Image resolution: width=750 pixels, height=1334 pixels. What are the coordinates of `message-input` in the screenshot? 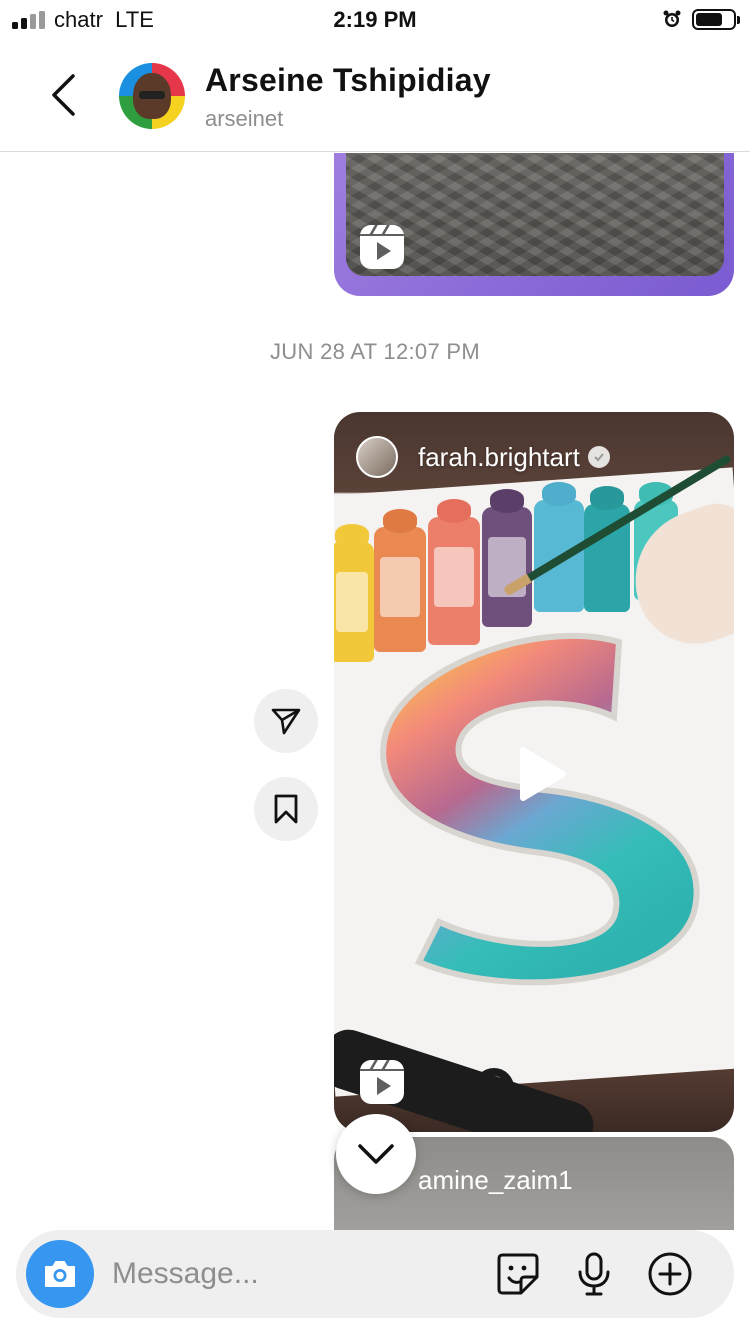 It's located at (292, 1274).